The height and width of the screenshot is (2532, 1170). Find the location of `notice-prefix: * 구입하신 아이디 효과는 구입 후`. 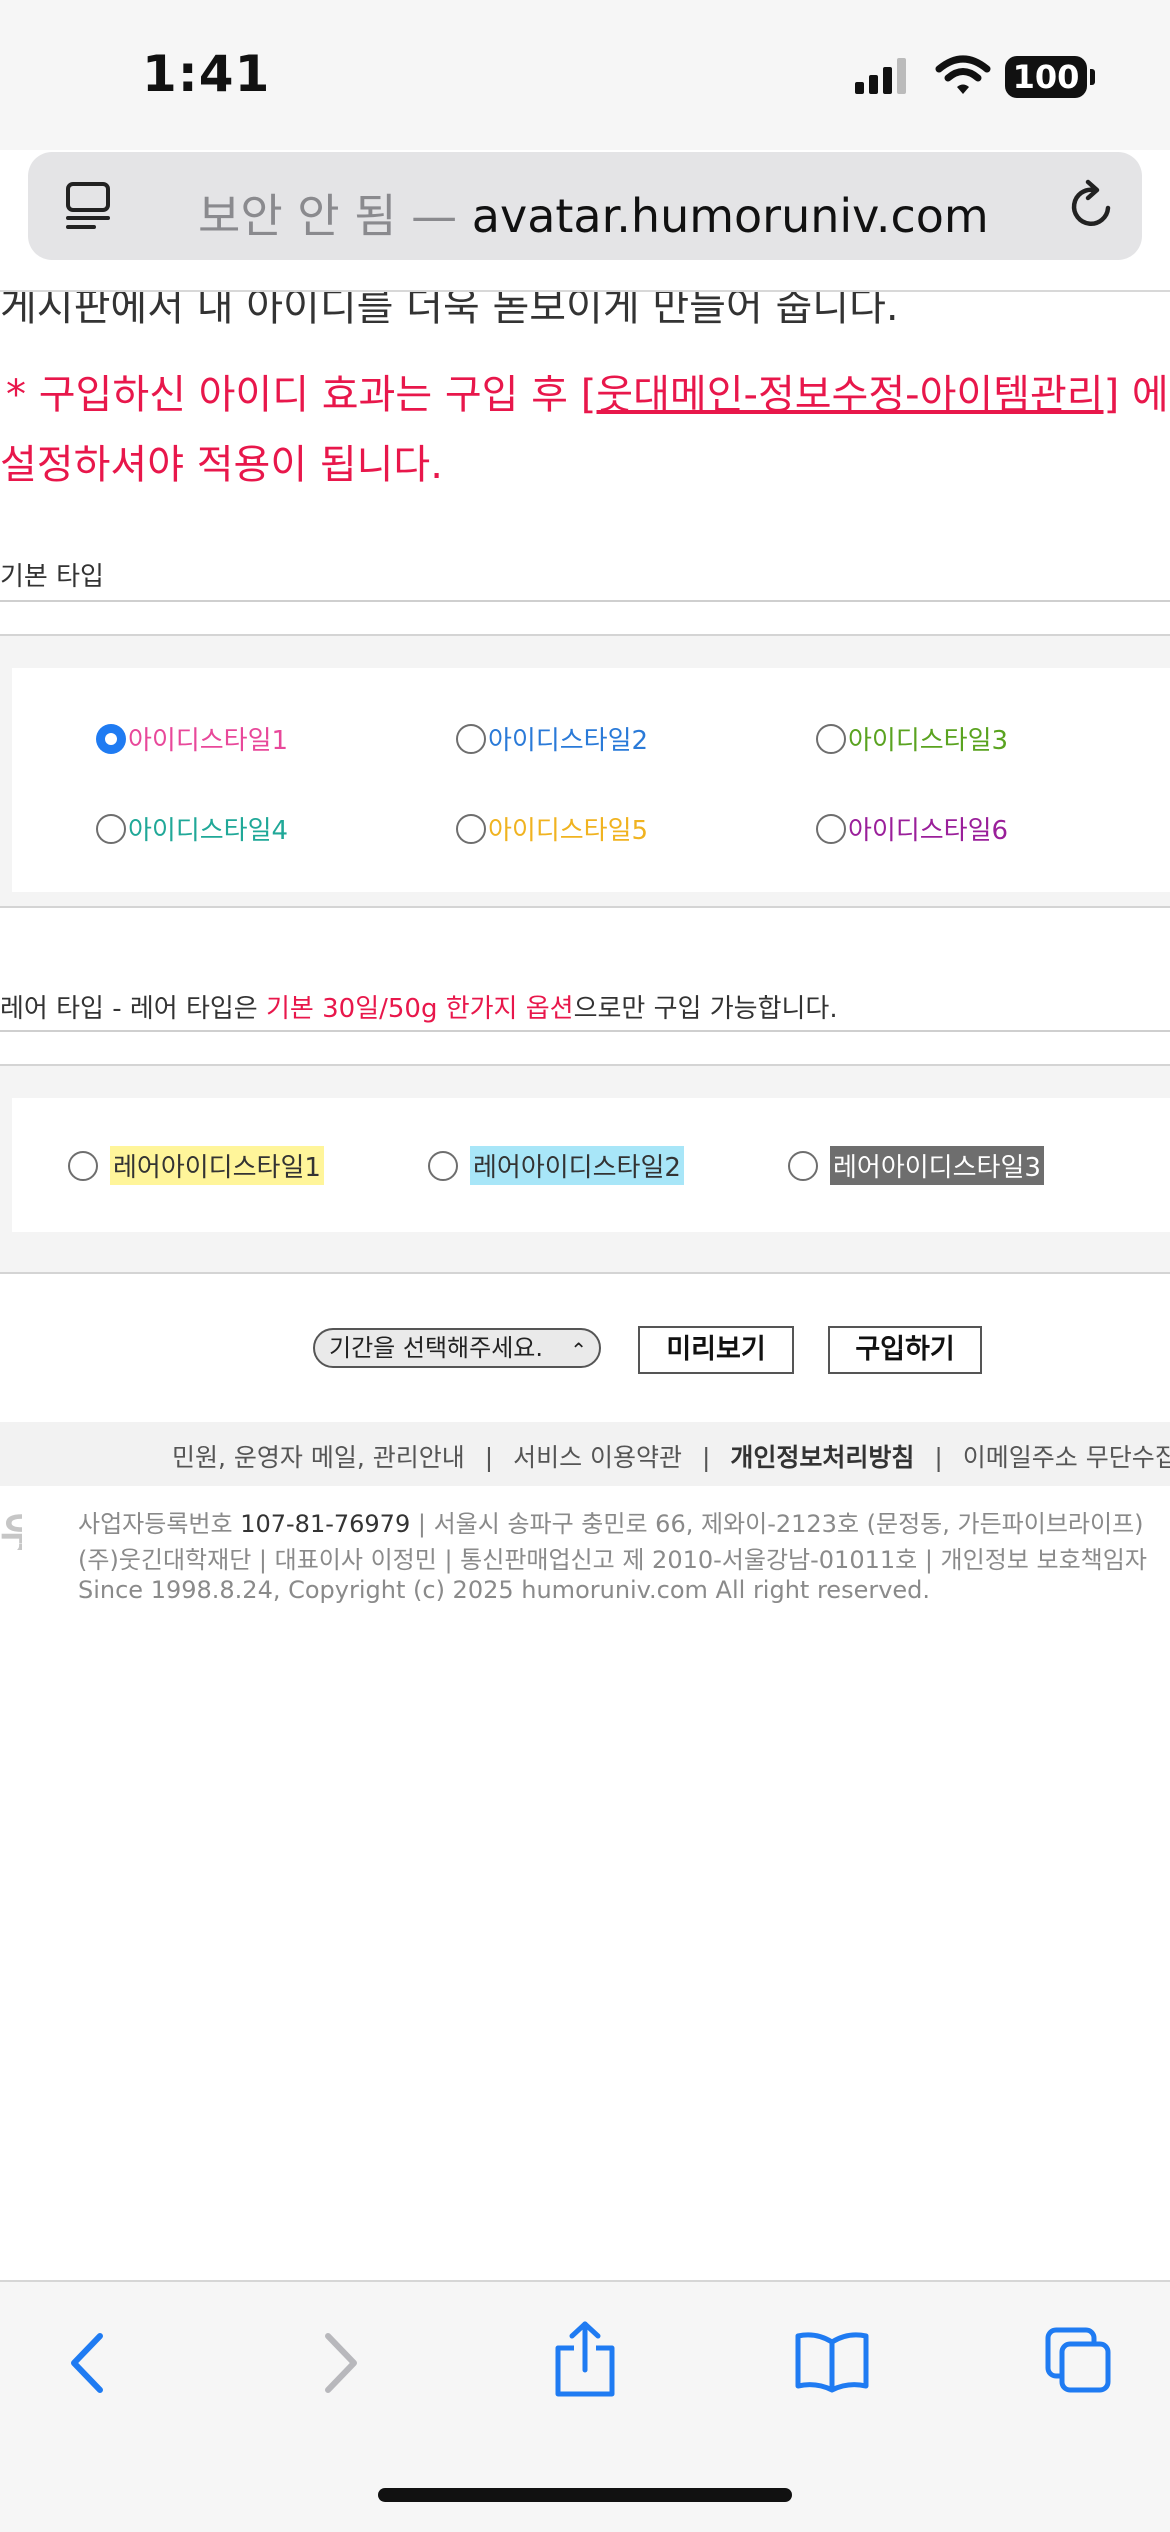

notice-prefix: * 구입하신 아이디 효과는 구입 후 is located at coordinates (293, 395).